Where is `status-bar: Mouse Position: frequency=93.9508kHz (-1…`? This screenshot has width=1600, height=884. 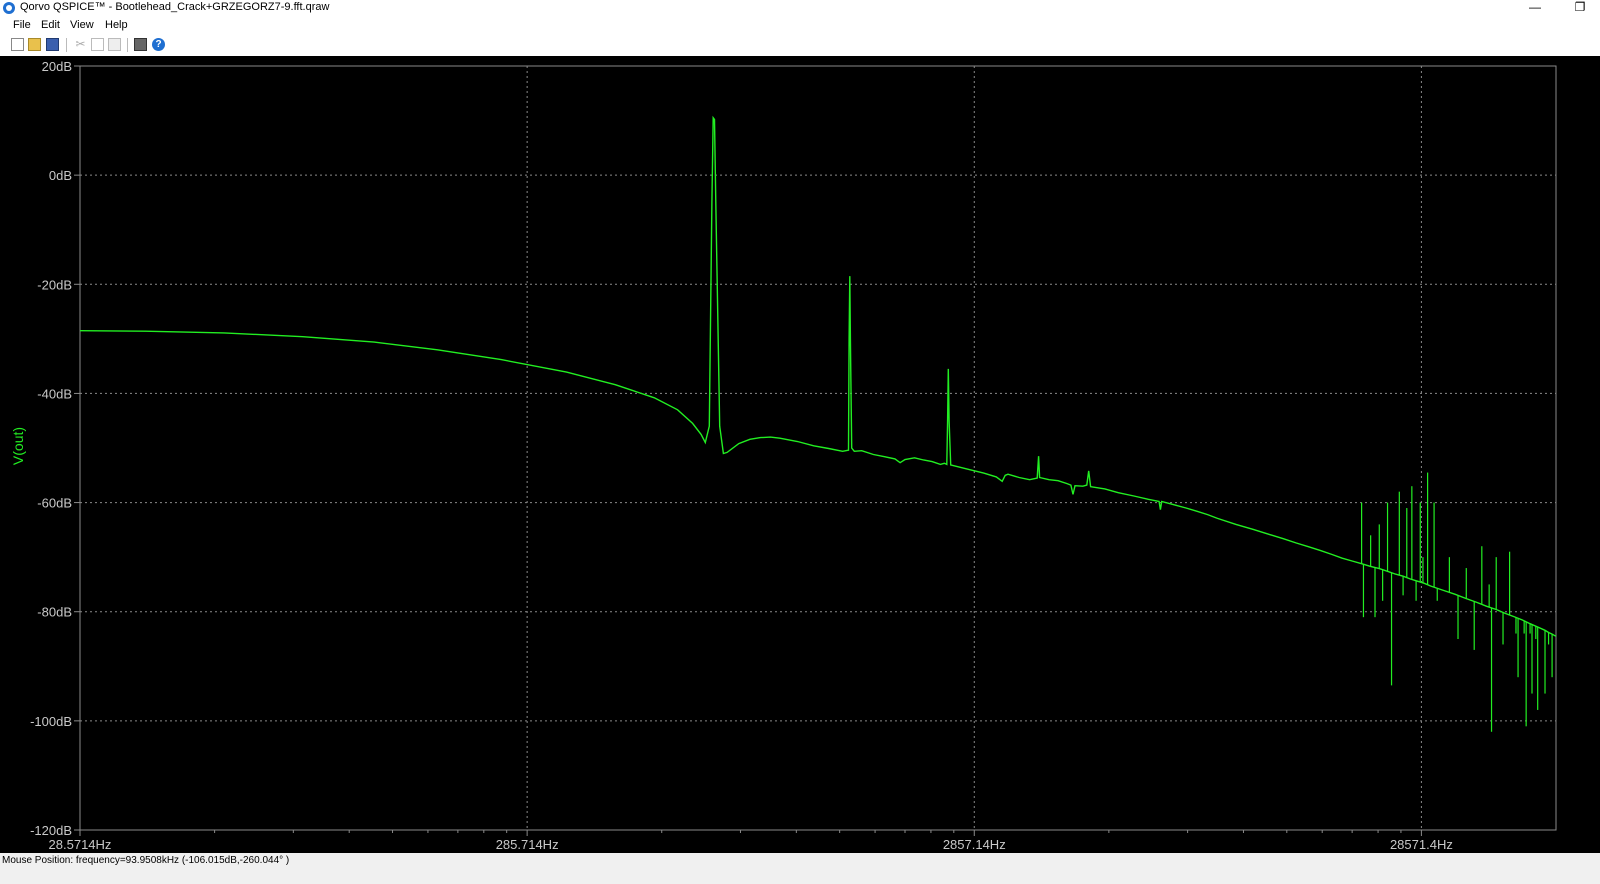 status-bar: Mouse Position: frequency=93.9508kHz (-1… is located at coordinates (800, 868).